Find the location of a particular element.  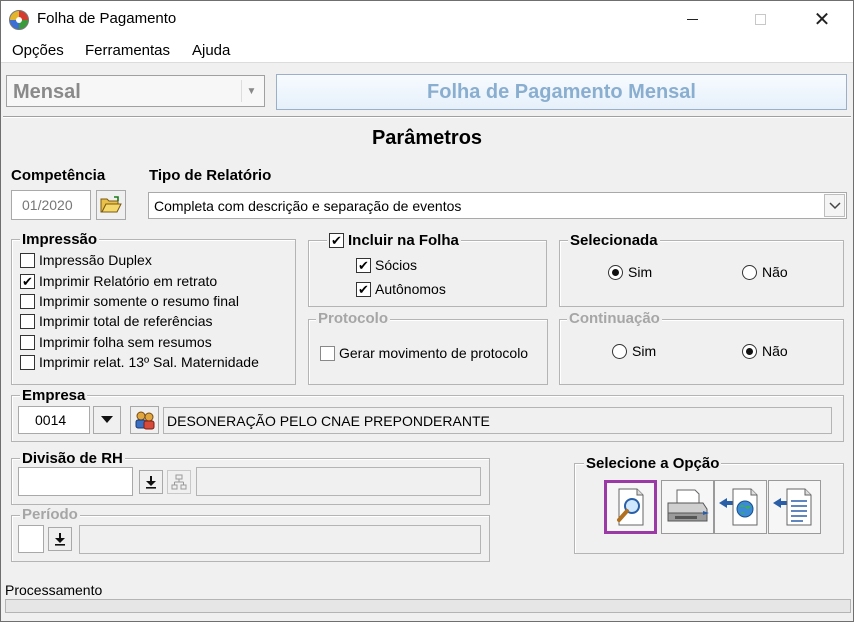

preview-button is located at coordinates (630, 507).